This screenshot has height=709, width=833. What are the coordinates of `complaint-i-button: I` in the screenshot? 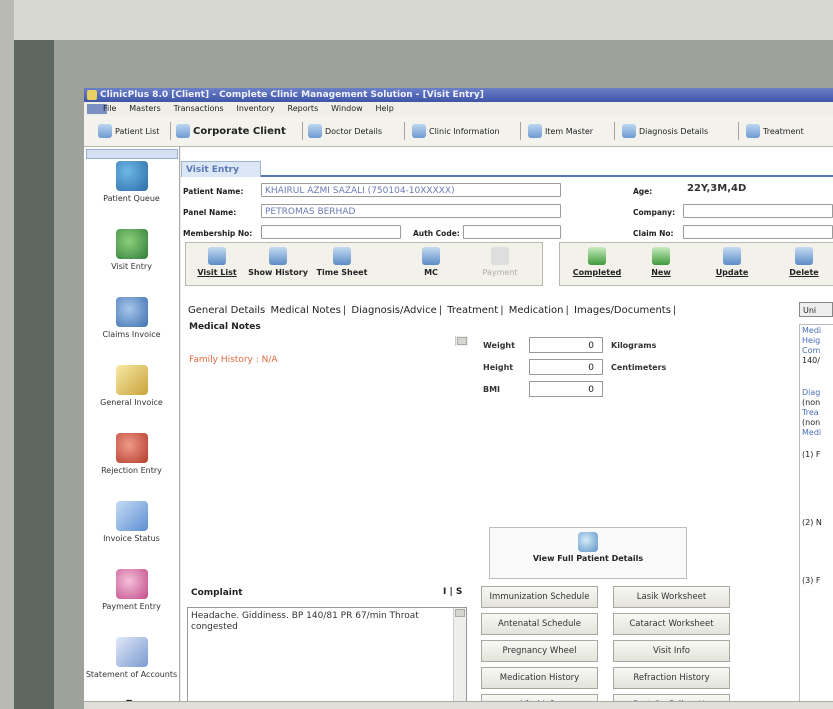 It's located at (444, 592).